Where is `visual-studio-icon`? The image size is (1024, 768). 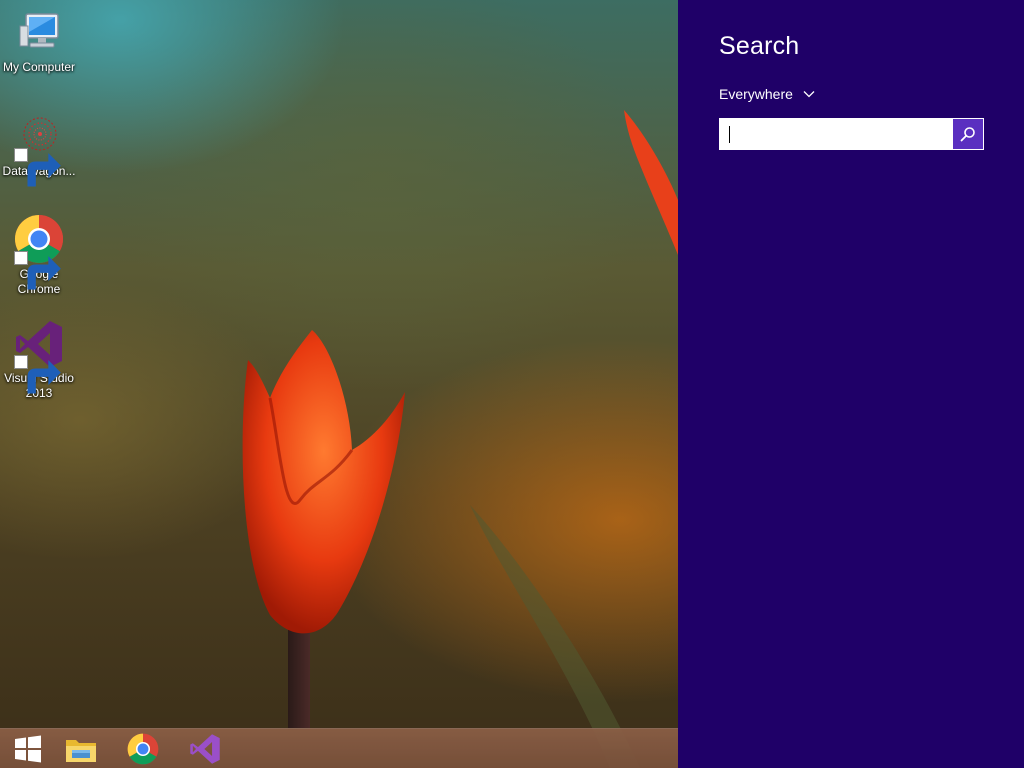 visual-studio-icon is located at coordinates (205, 749).